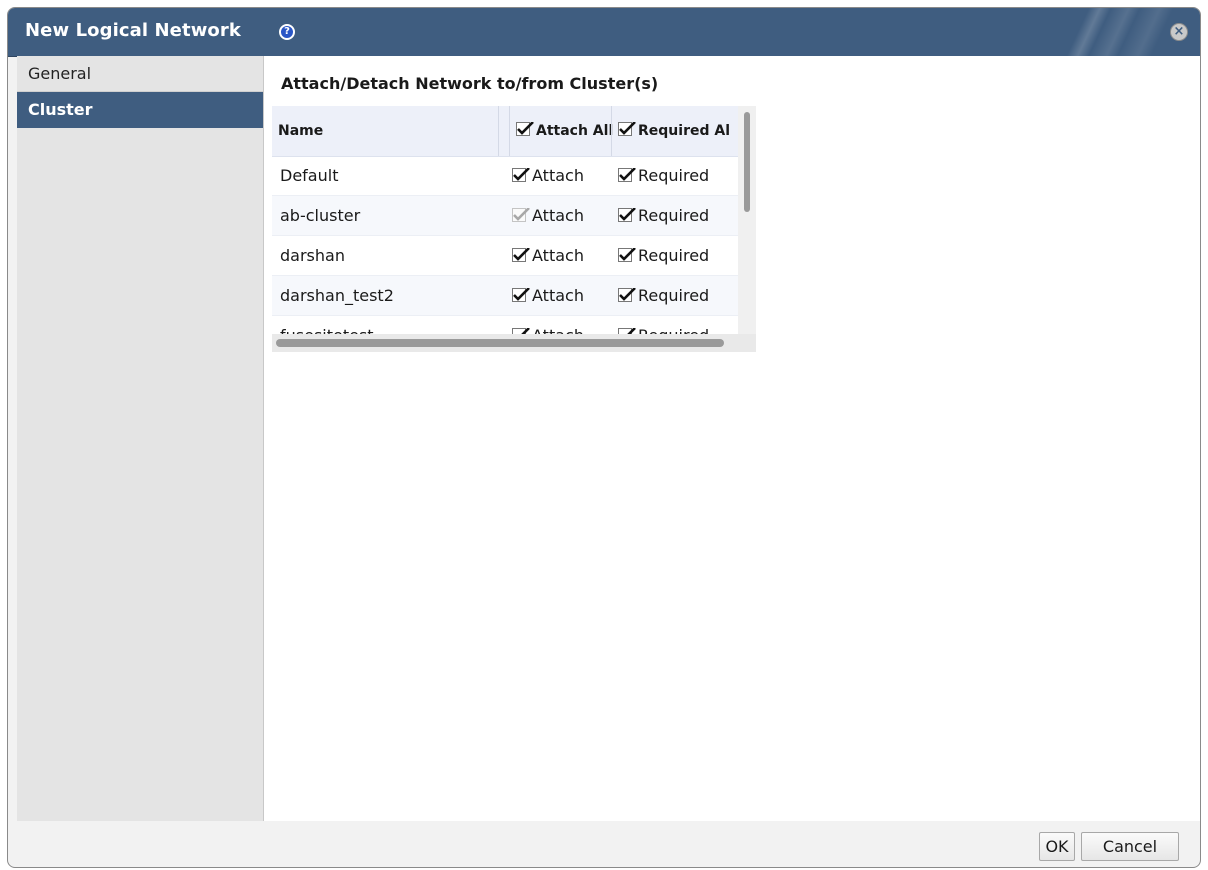 The width and height of the screenshot is (1208, 870). What do you see at coordinates (1179, 32) in the screenshot?
I see `close-icon: ×` at bounding box center [1179, 32].